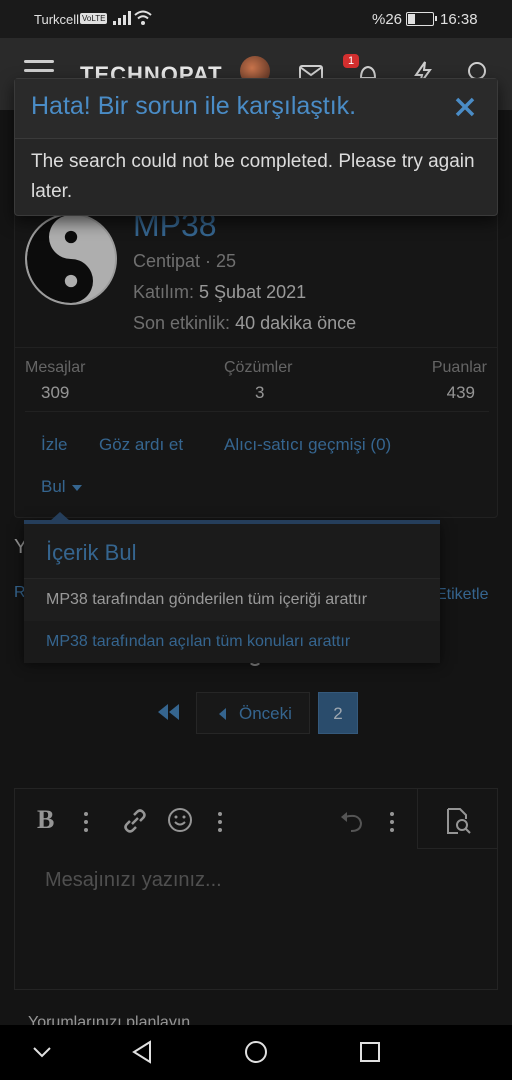 The image size is (512, 1080). I want to click on system-navigation-bar, so click(256, 1052).